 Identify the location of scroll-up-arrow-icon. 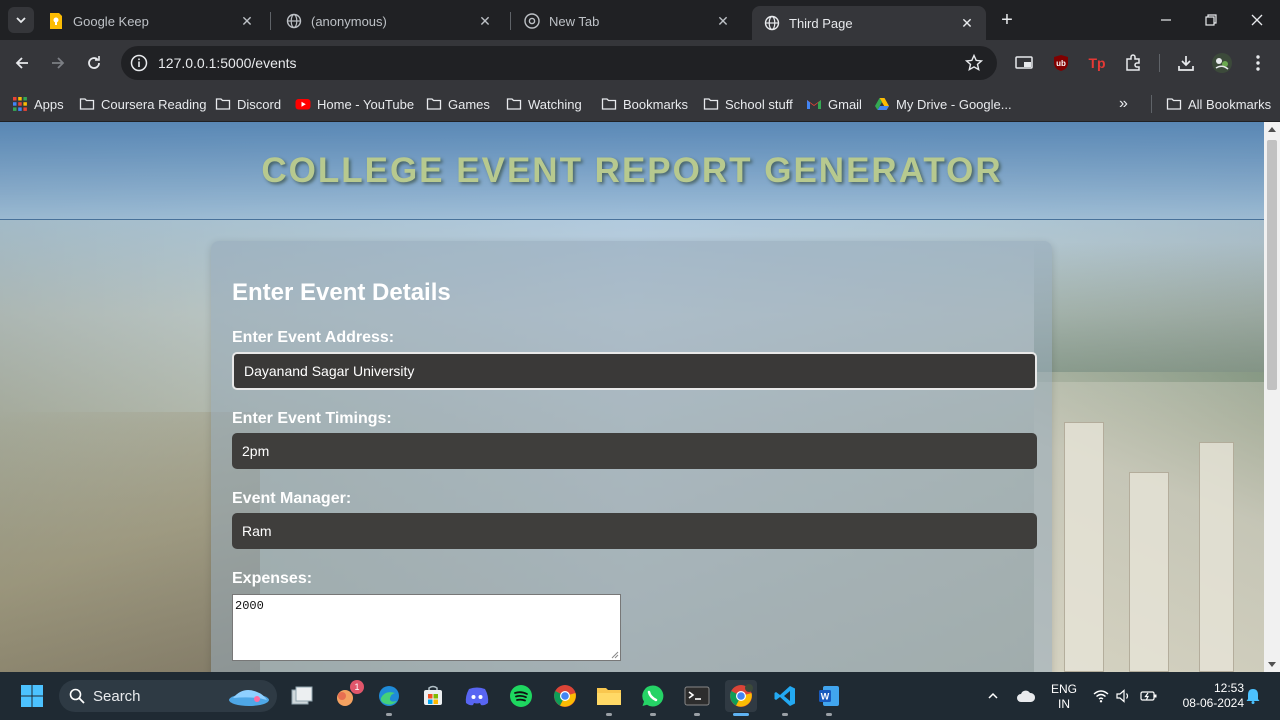
(1272, 129).